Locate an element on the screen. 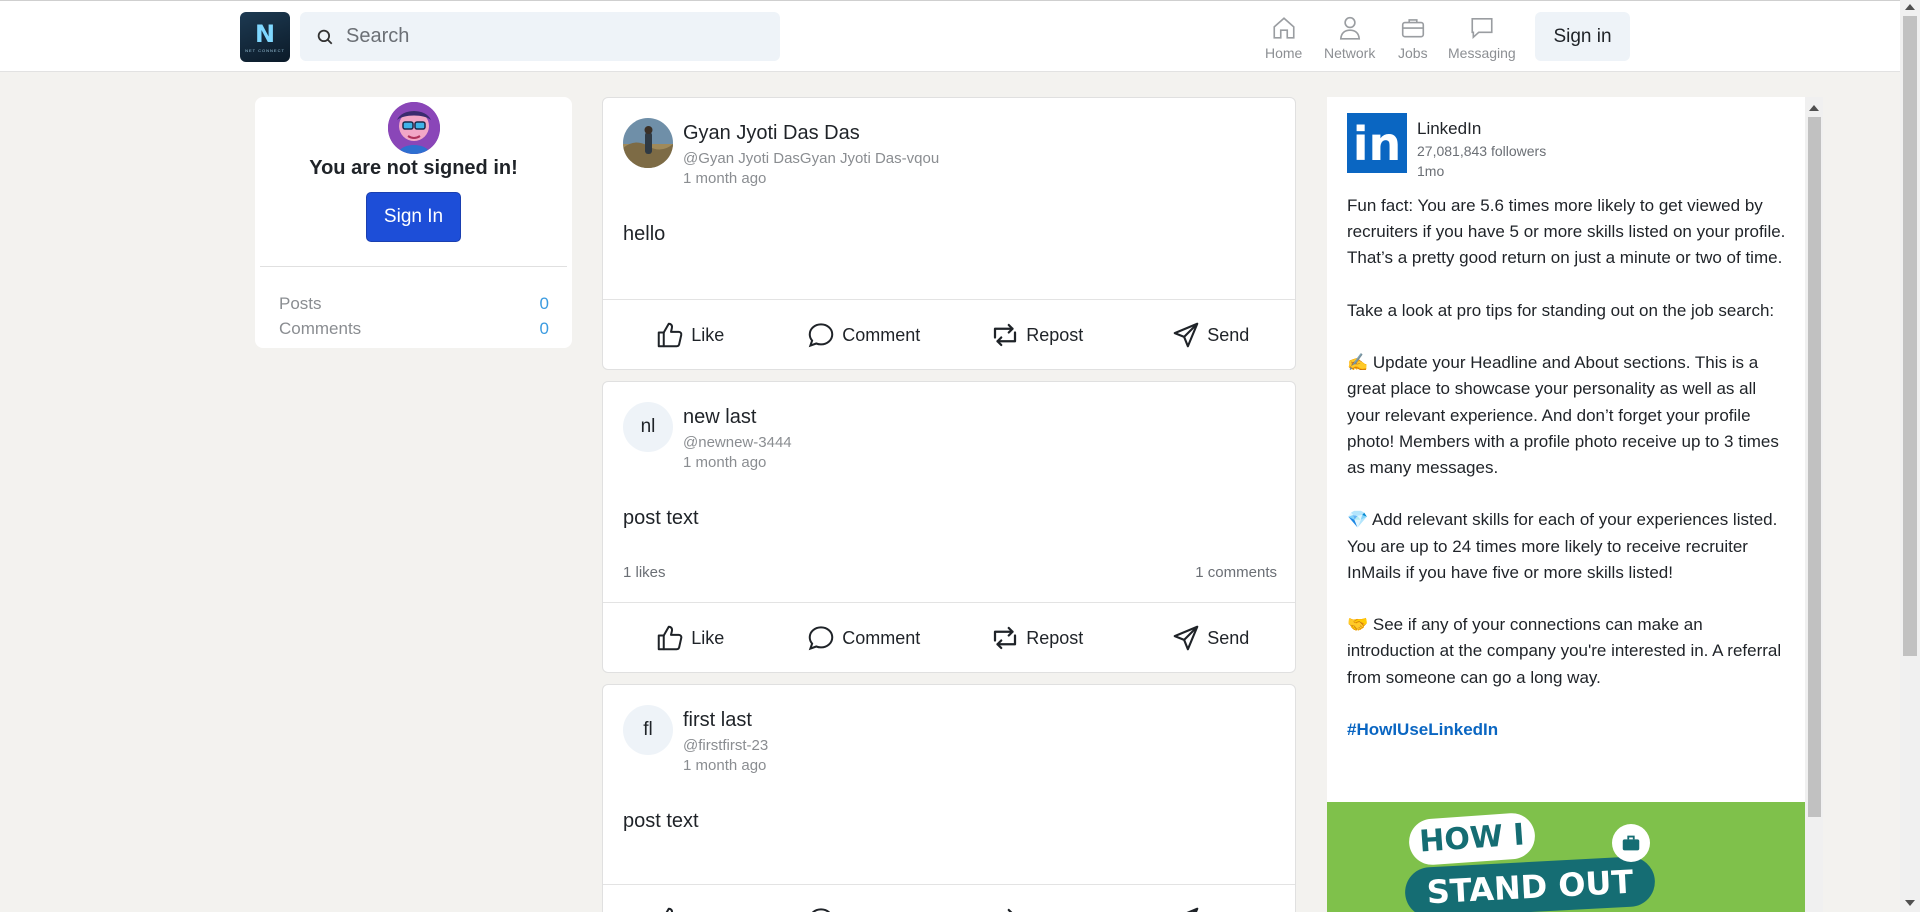  nav-network: Network is located at coordinates (1349, 38).